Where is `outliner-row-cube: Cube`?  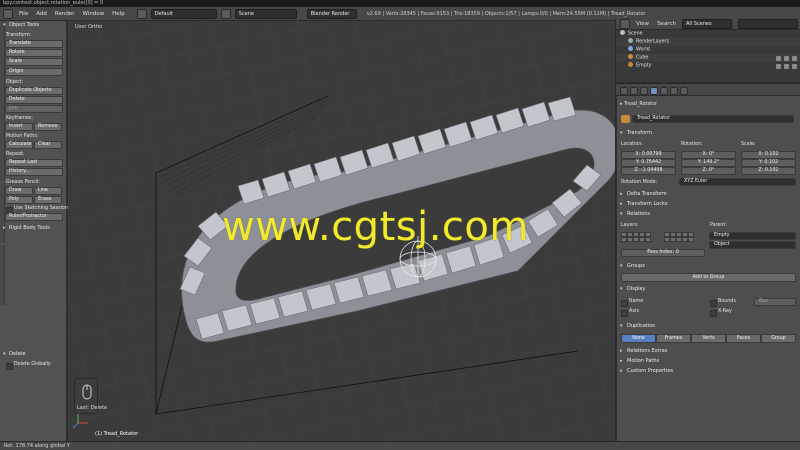
outliner-row-cube: Cube is located at coordinates (708, 58).